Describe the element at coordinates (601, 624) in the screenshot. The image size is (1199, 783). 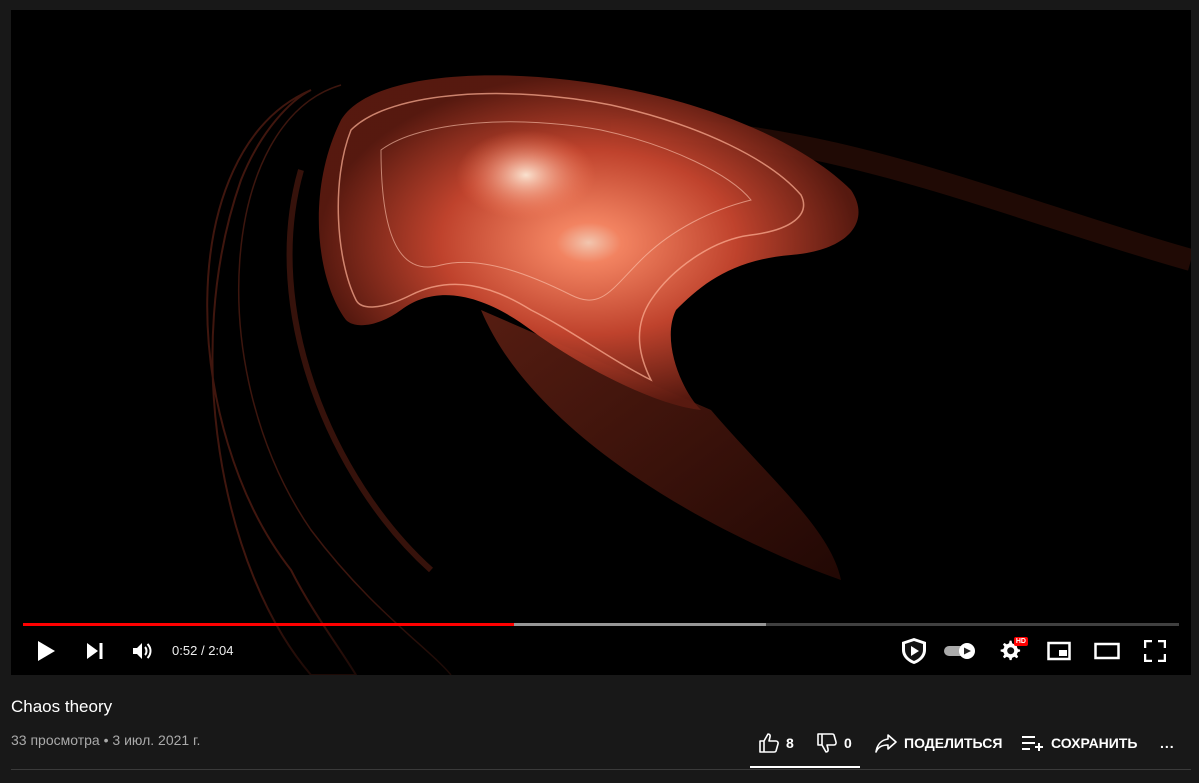
I see `progress-bar` at that location.